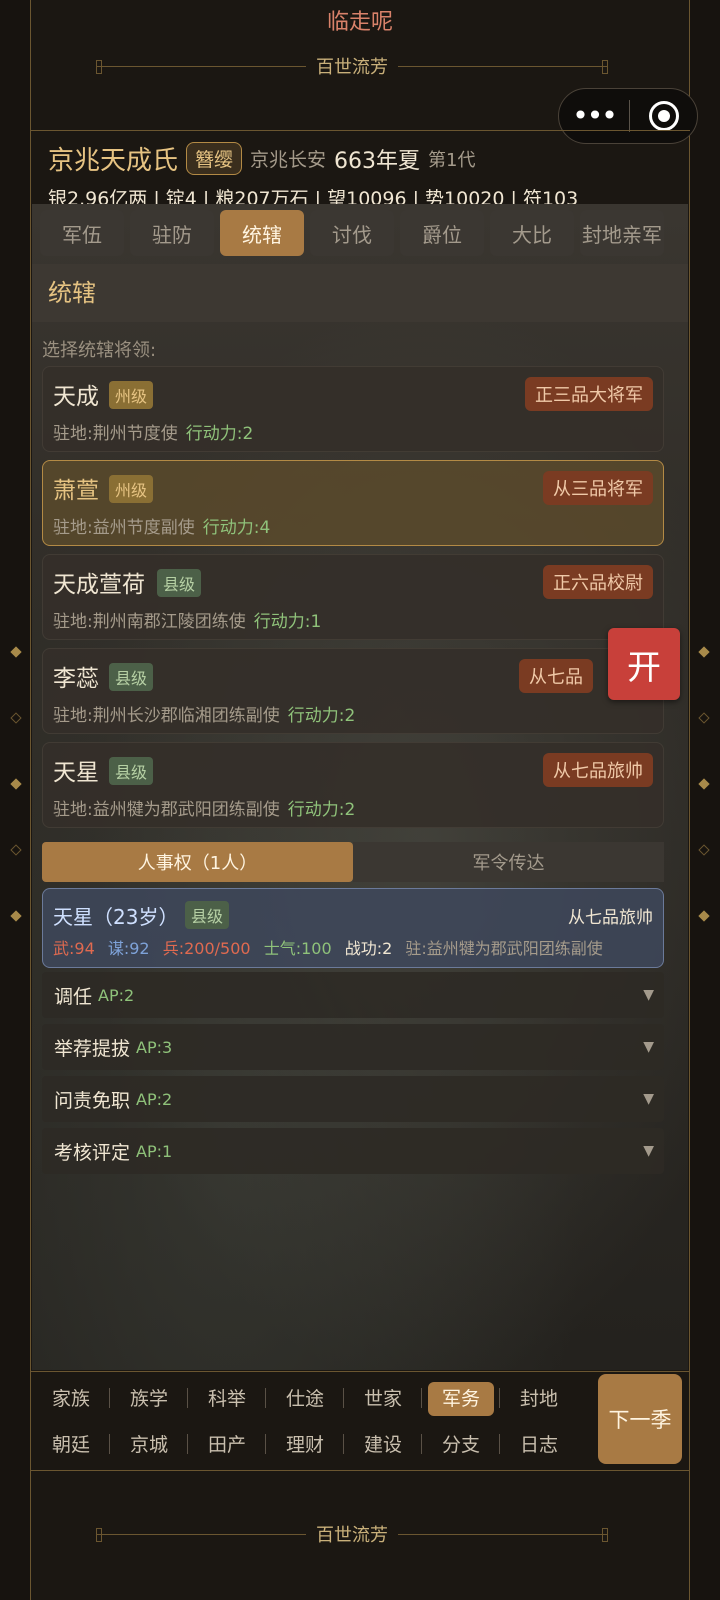  I want to click on level-badge: 县级, so click(179, 583).